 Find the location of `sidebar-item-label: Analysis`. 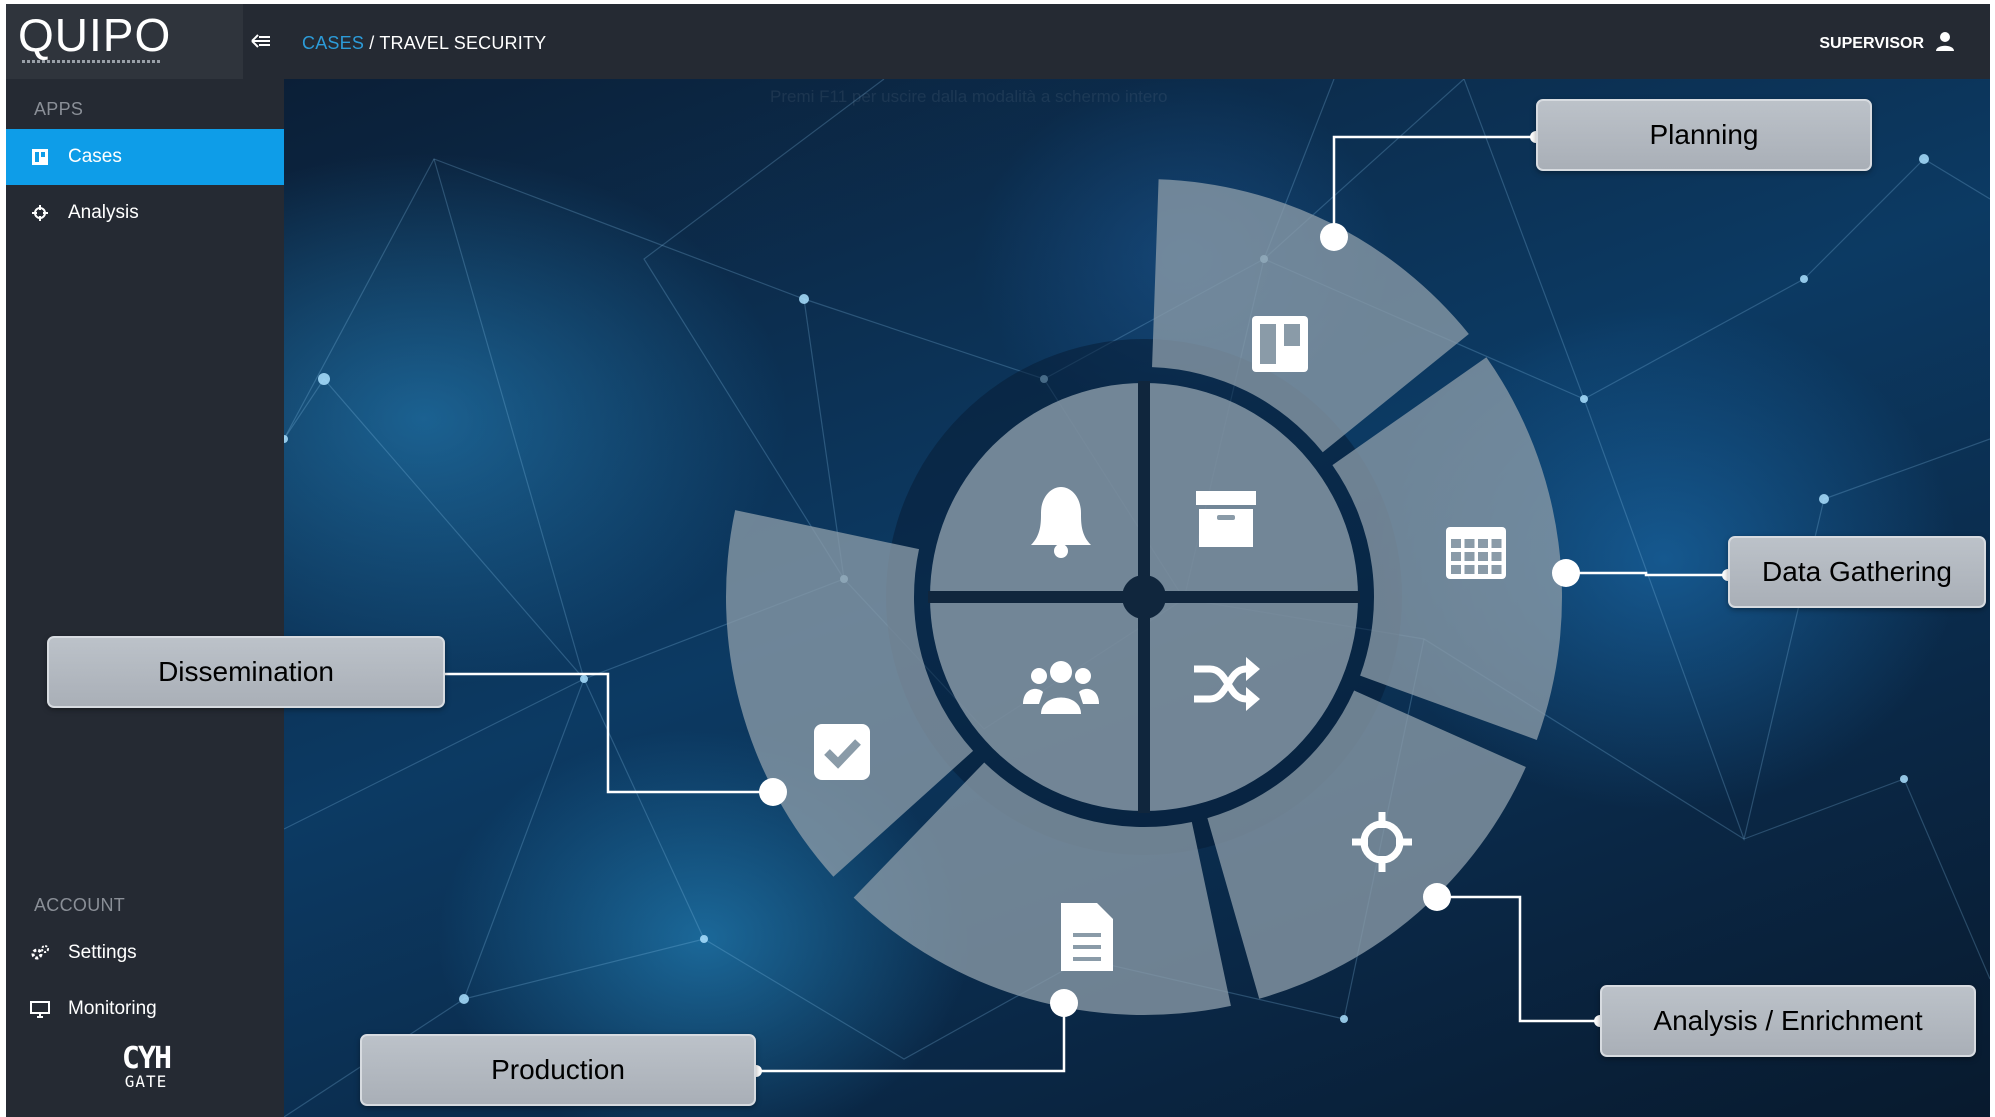

sidebar-item-label: Analysis is located at coordinates (103, 212).